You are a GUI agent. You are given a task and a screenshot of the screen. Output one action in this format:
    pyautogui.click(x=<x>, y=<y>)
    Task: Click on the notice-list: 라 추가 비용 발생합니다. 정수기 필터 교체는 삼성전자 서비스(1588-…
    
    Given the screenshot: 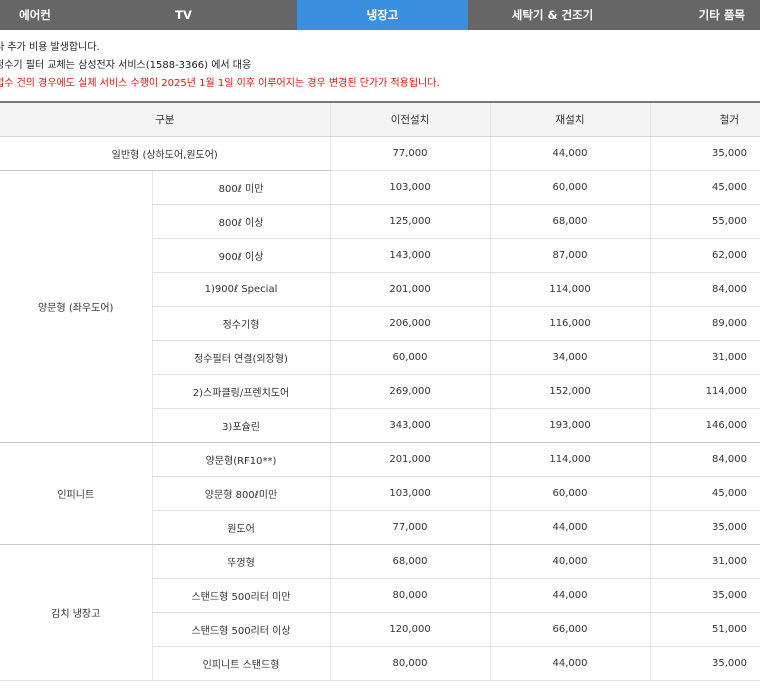 What is the action you would take?
    pyautogui.click(x=380, y=66)
    